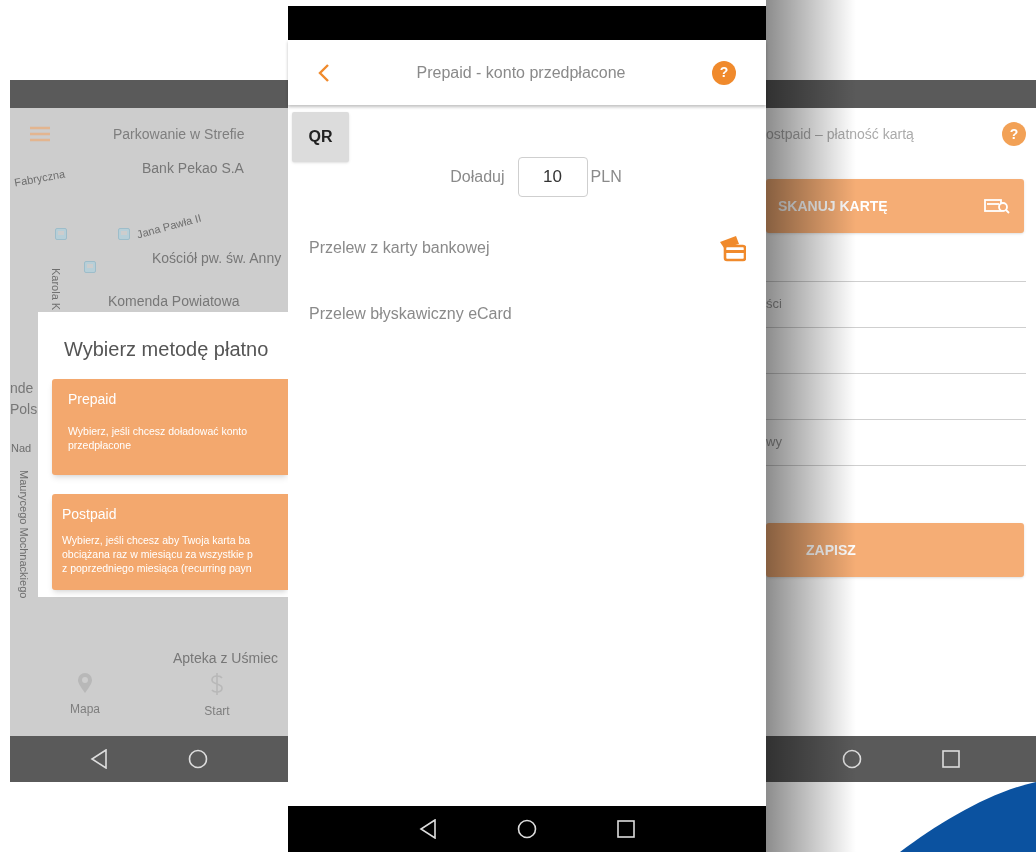 This screenshot has height=852, width=1036. What do you see at coordinates (169, 226) in the screenshot?
I see `map-street-label: Jana Pawła II` at bounding box center [169, 226].